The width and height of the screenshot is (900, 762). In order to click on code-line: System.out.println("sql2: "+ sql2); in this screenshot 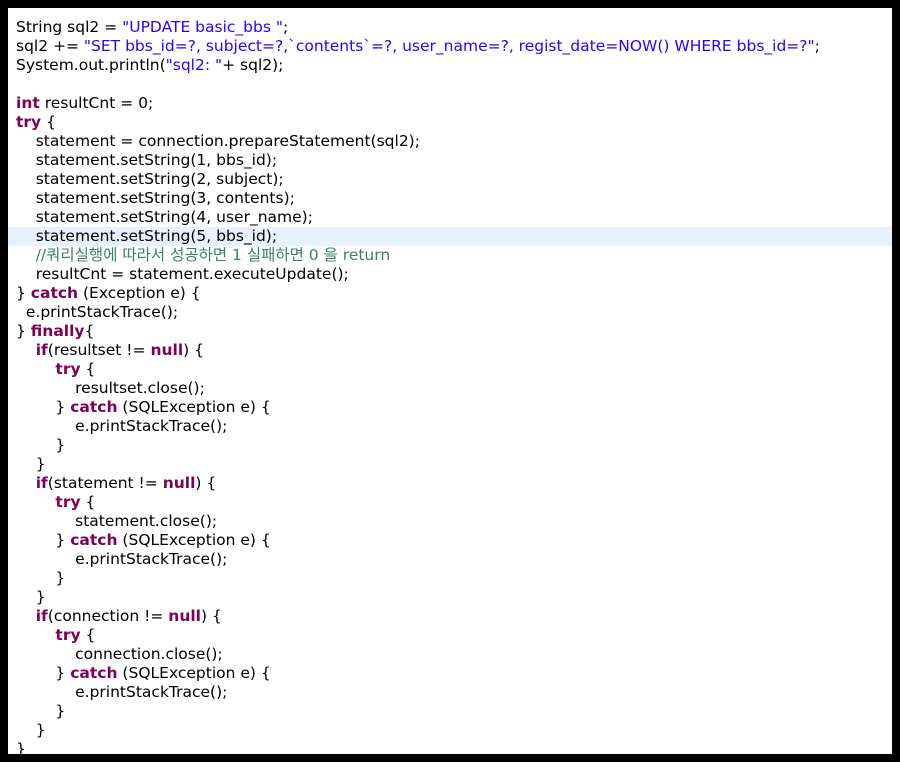, I will do `click(450, 65)`.